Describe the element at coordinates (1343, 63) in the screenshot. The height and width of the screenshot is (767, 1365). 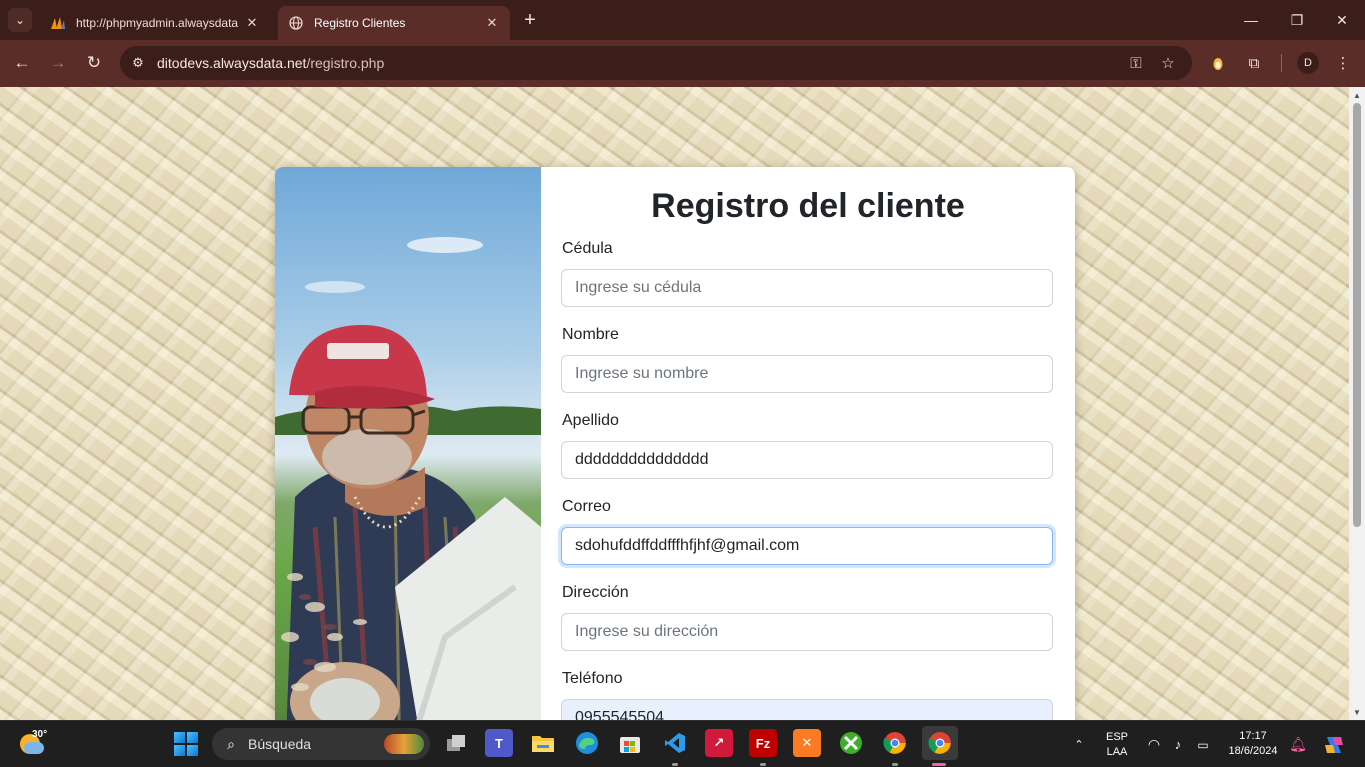
I see `menu-kebab-icon: ⋮` at that location.